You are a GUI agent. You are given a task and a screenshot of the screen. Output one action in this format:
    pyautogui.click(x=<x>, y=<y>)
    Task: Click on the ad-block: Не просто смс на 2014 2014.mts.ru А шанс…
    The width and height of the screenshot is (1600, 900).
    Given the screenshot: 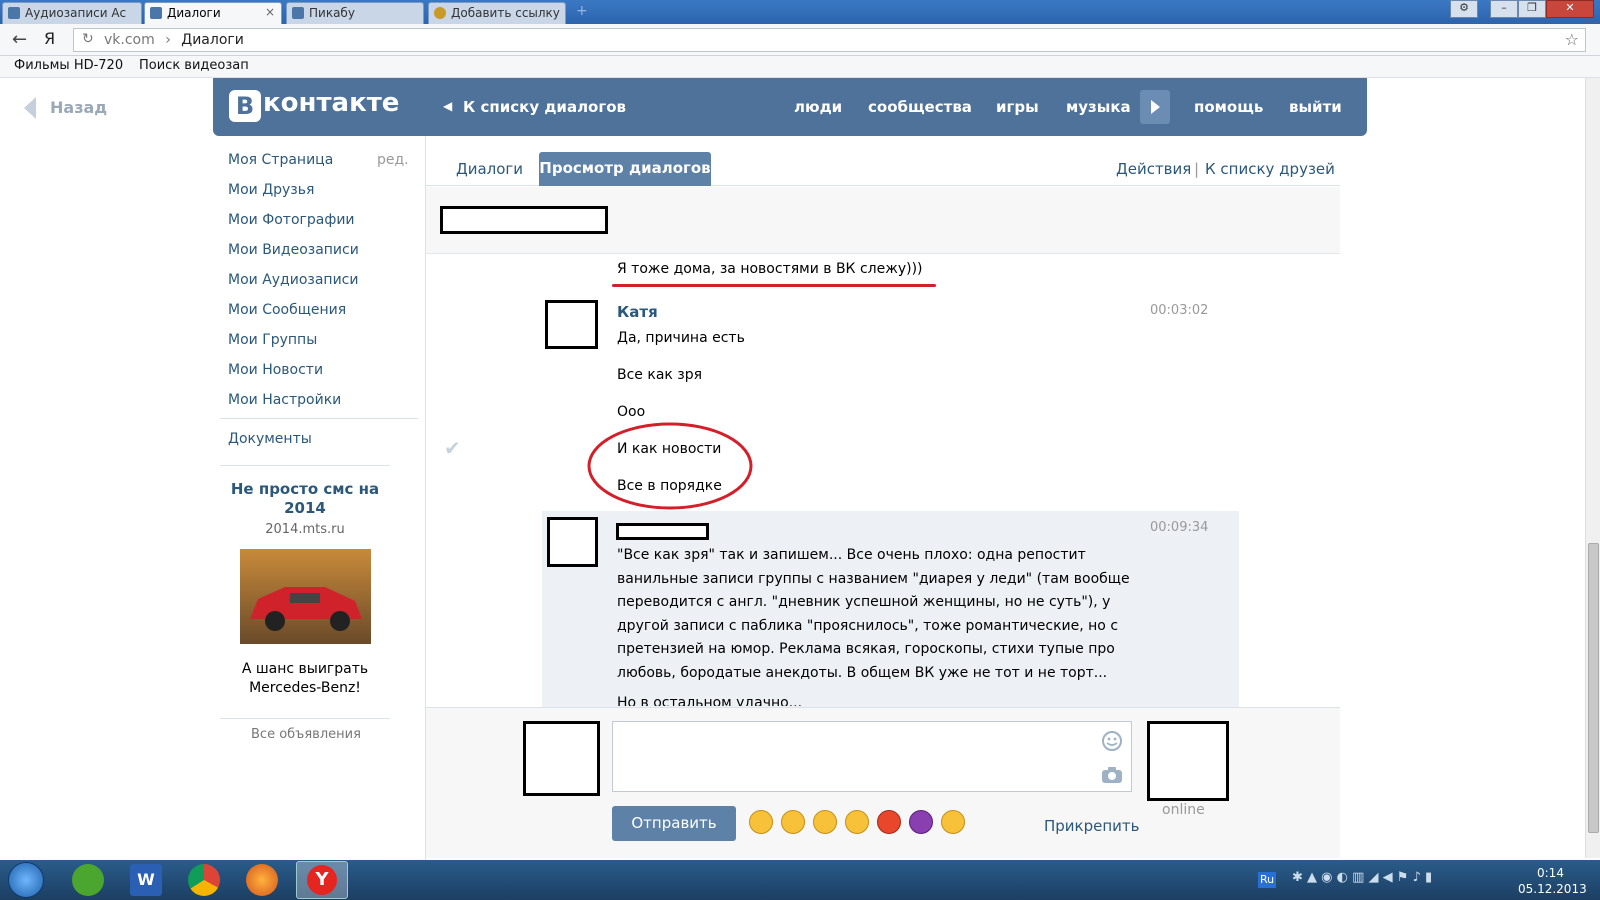 What is the action you would take?
    pyautogui.click(x=305, y=589)
    